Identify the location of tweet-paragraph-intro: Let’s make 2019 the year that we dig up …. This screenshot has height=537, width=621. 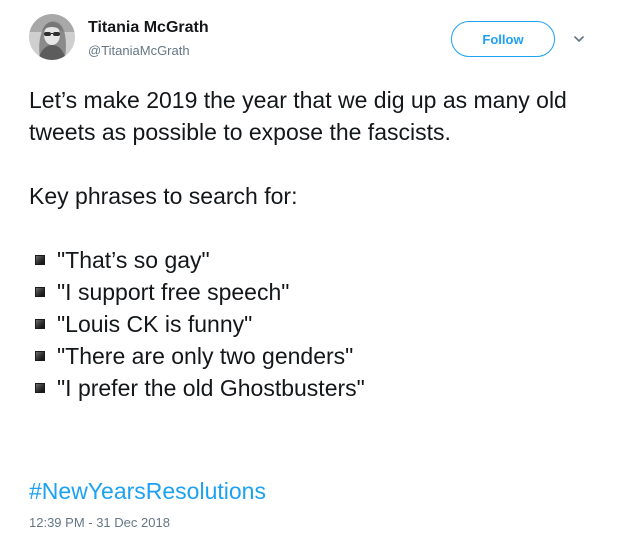
(298, 116).